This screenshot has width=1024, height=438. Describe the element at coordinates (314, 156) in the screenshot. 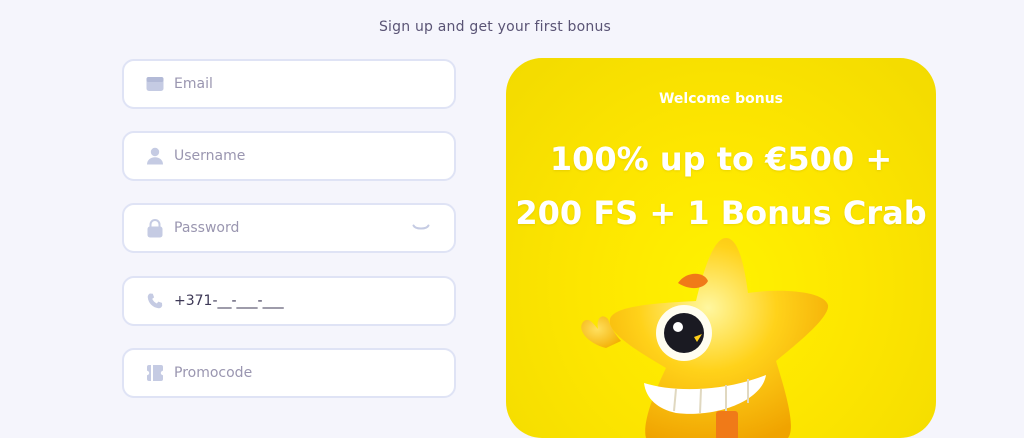

I see `username-input` at that location.